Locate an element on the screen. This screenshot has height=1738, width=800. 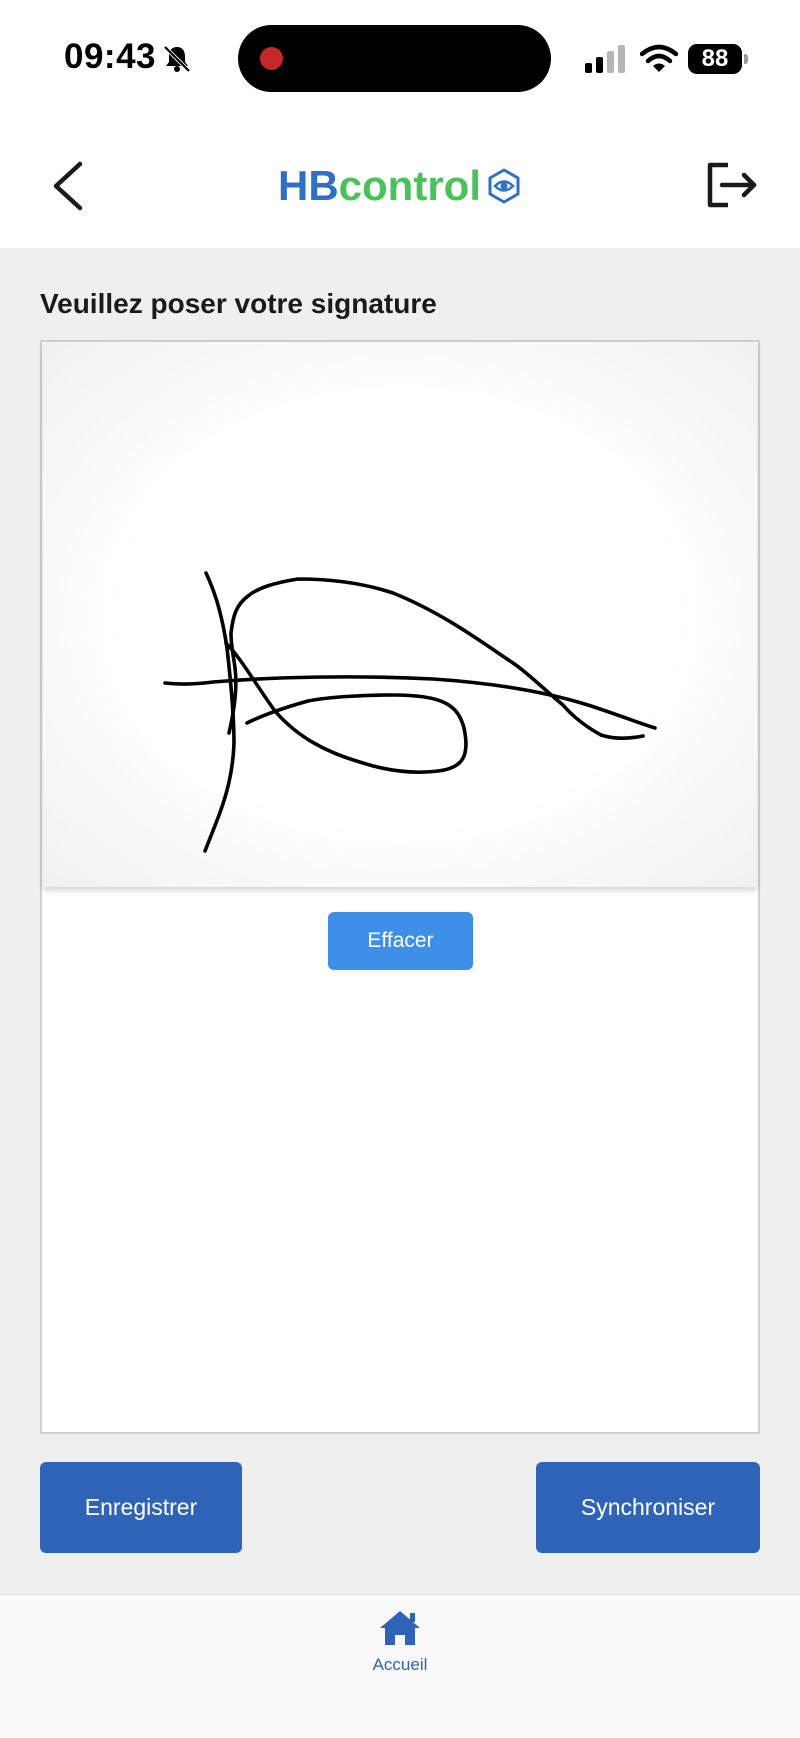
back-chevron-icon is located at coordinates (69, 186).